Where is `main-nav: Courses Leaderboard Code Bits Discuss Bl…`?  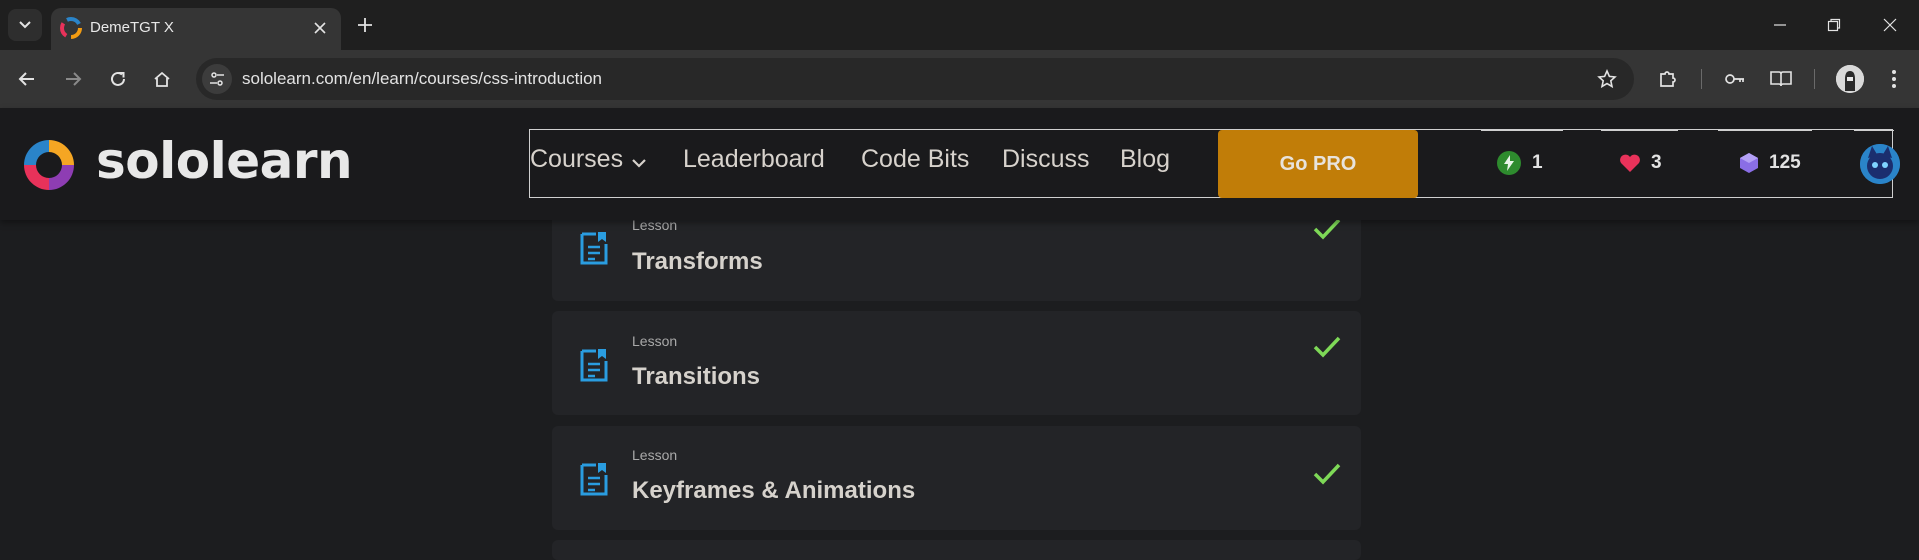
main-nav: Courses Leaderboard Code Bits Discuss Bl… is located at coordinates (1214, 163).